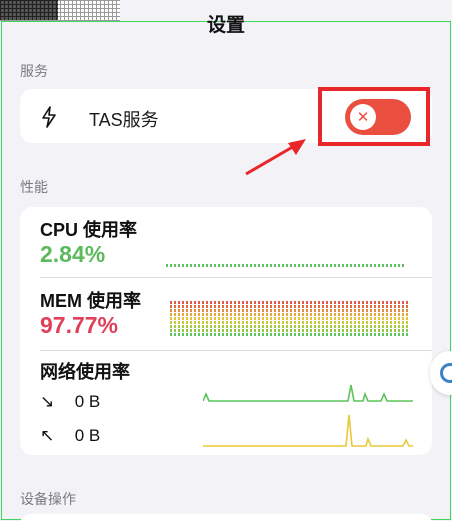 Image resolution: width=452 pixels, height=521 pixels. Describe the element at coordinates (47, 435) in the screenshot. I see `arrow-up-left-icon: ↖` at that location.